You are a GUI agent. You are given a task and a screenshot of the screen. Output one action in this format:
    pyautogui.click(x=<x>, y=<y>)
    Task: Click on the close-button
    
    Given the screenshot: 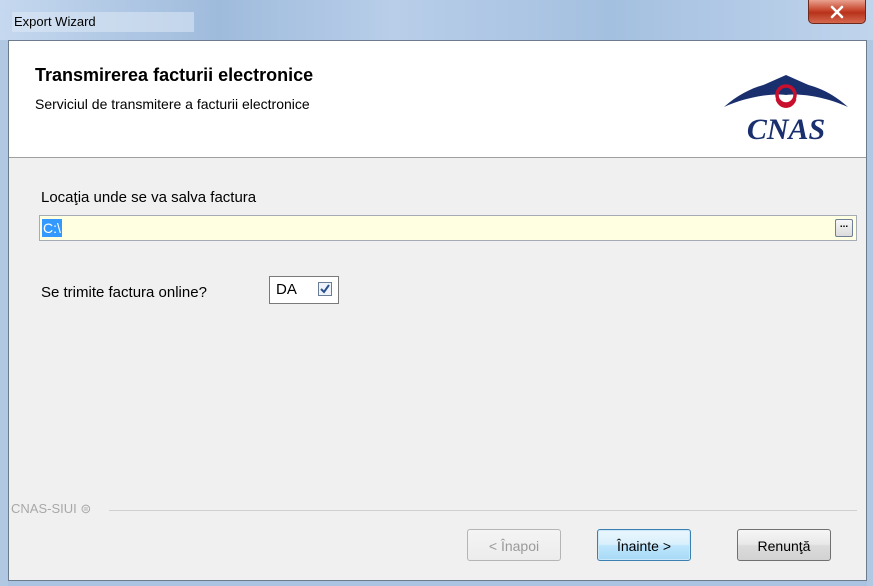 What is the action you would take?
    pyautogui.click(x=837, y=12)
    